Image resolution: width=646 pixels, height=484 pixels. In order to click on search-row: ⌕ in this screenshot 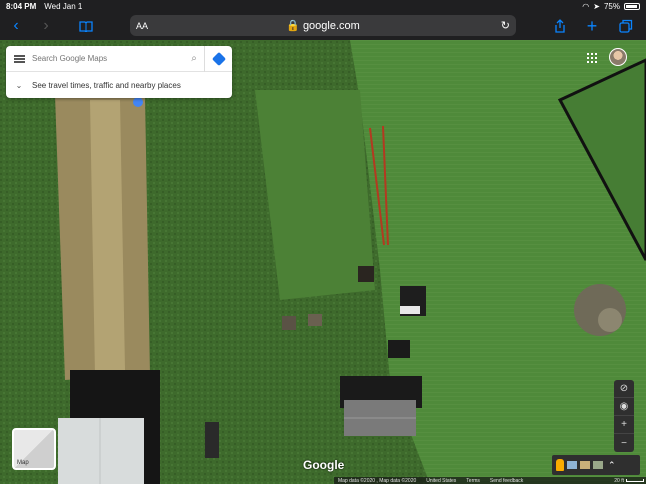, I will do `click(119, 58)`.